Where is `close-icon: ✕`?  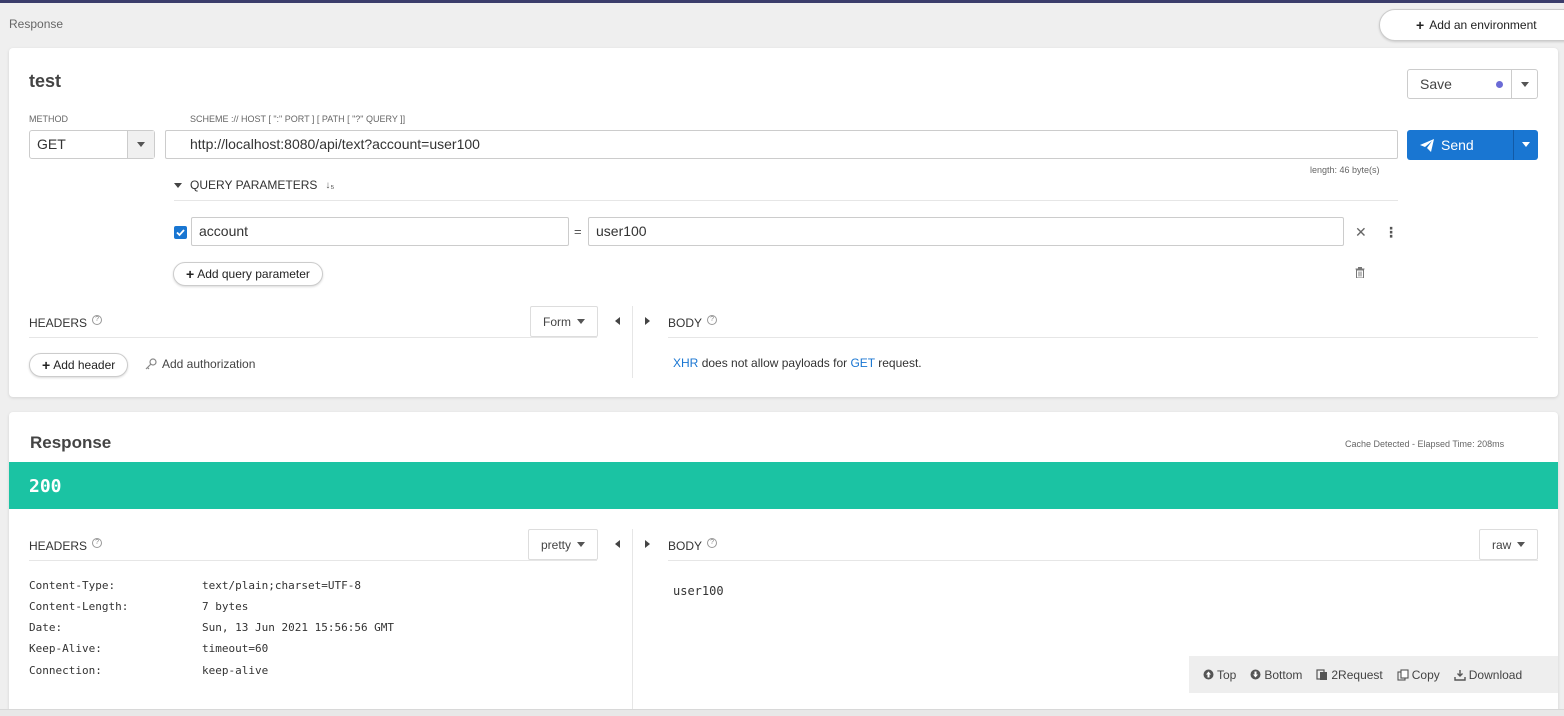 close-icon: ✕ is located at coordinates (1361, 232).